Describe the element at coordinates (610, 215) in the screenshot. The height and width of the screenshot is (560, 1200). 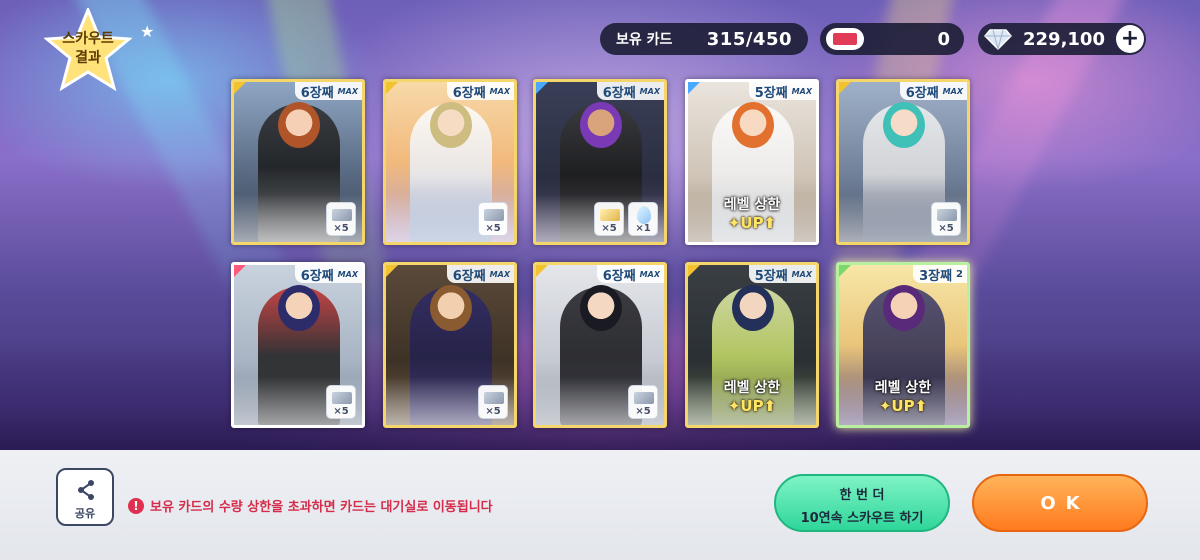
I see `gold-ticket-icon` at that location.